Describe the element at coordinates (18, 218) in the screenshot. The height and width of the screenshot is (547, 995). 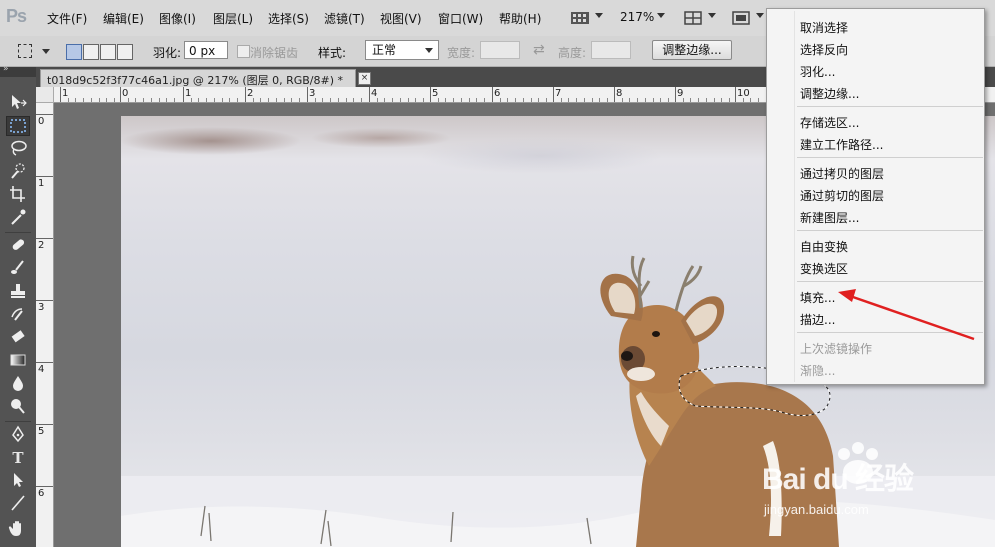
I see `eyedropper-tool-icon` at that location.